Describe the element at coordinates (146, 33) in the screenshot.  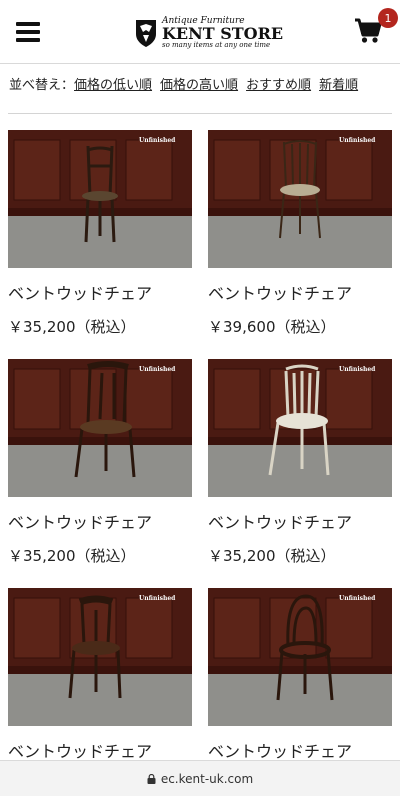
I see `shield-logo-icon` at that location.